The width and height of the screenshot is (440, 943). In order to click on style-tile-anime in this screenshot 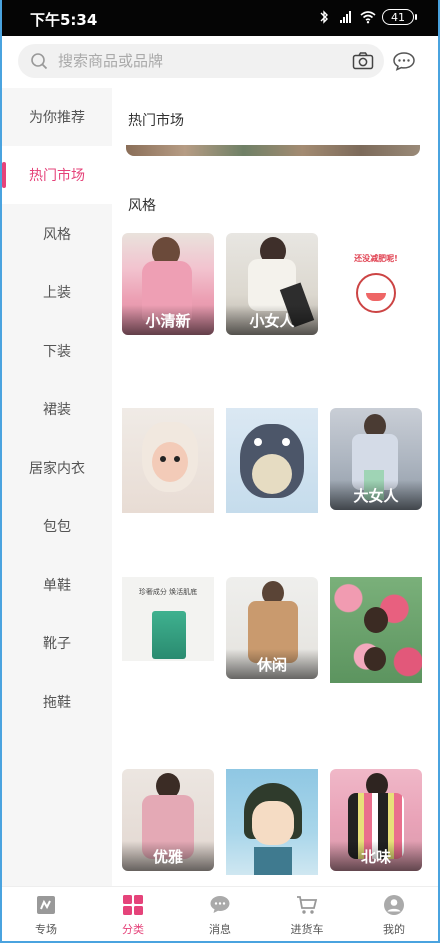, I will do `click(272, 822)`.